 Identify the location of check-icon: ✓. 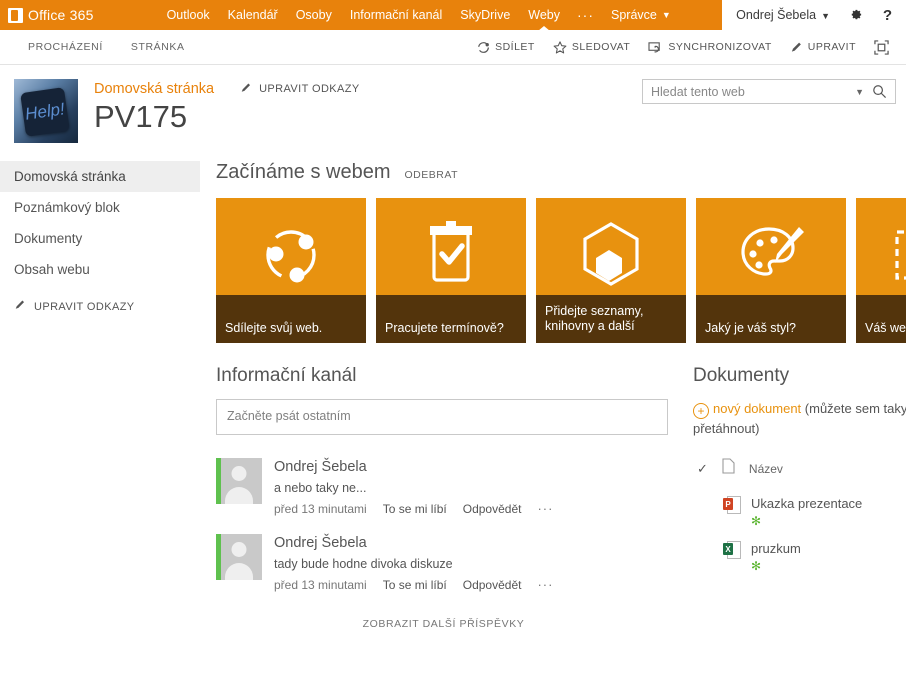
(702, 469).